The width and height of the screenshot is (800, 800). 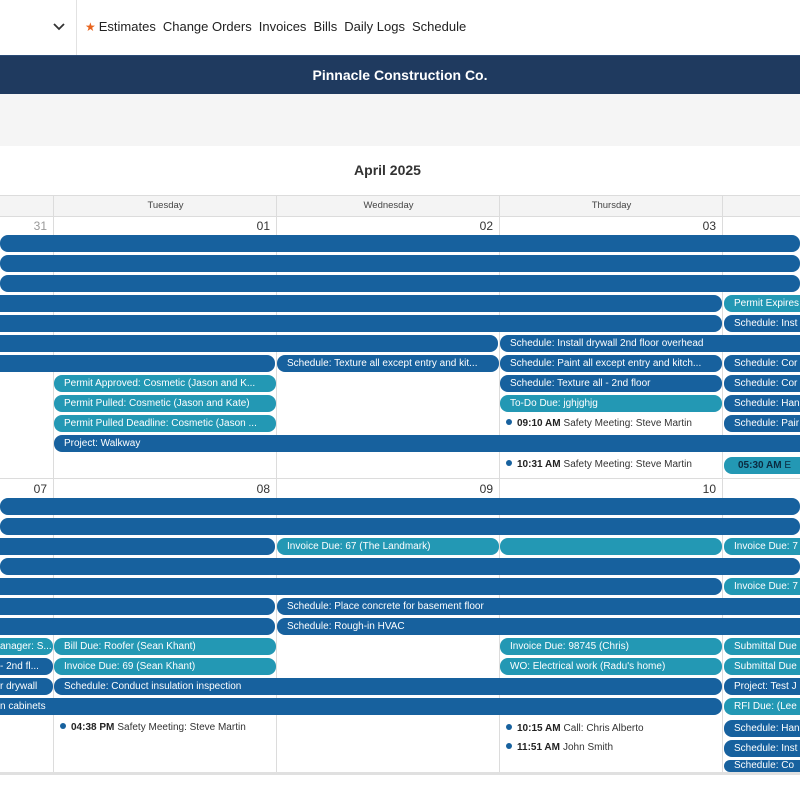 What do you see at coordinates (709, 226) in the screenshot?
I see `day-number: 03` at bounding box center [709, 226].